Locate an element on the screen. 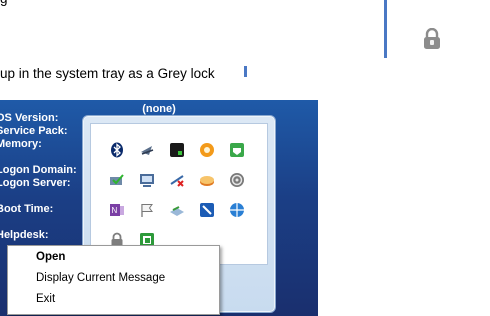 The image size is (490, 316). info-label-service-pack: Service Pack: is located at coordinates (34, 131).